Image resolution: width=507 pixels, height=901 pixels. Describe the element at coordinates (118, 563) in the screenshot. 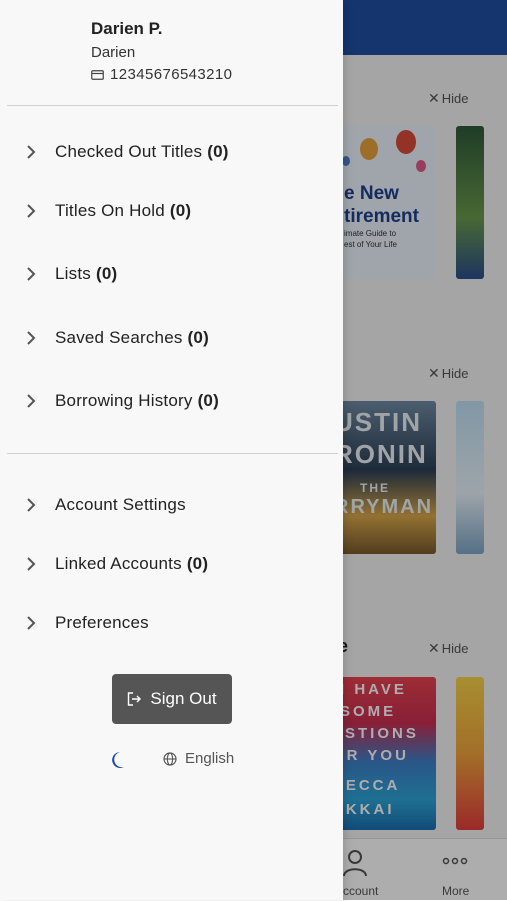

I see `menu-label: Linked Accounts` at that location.